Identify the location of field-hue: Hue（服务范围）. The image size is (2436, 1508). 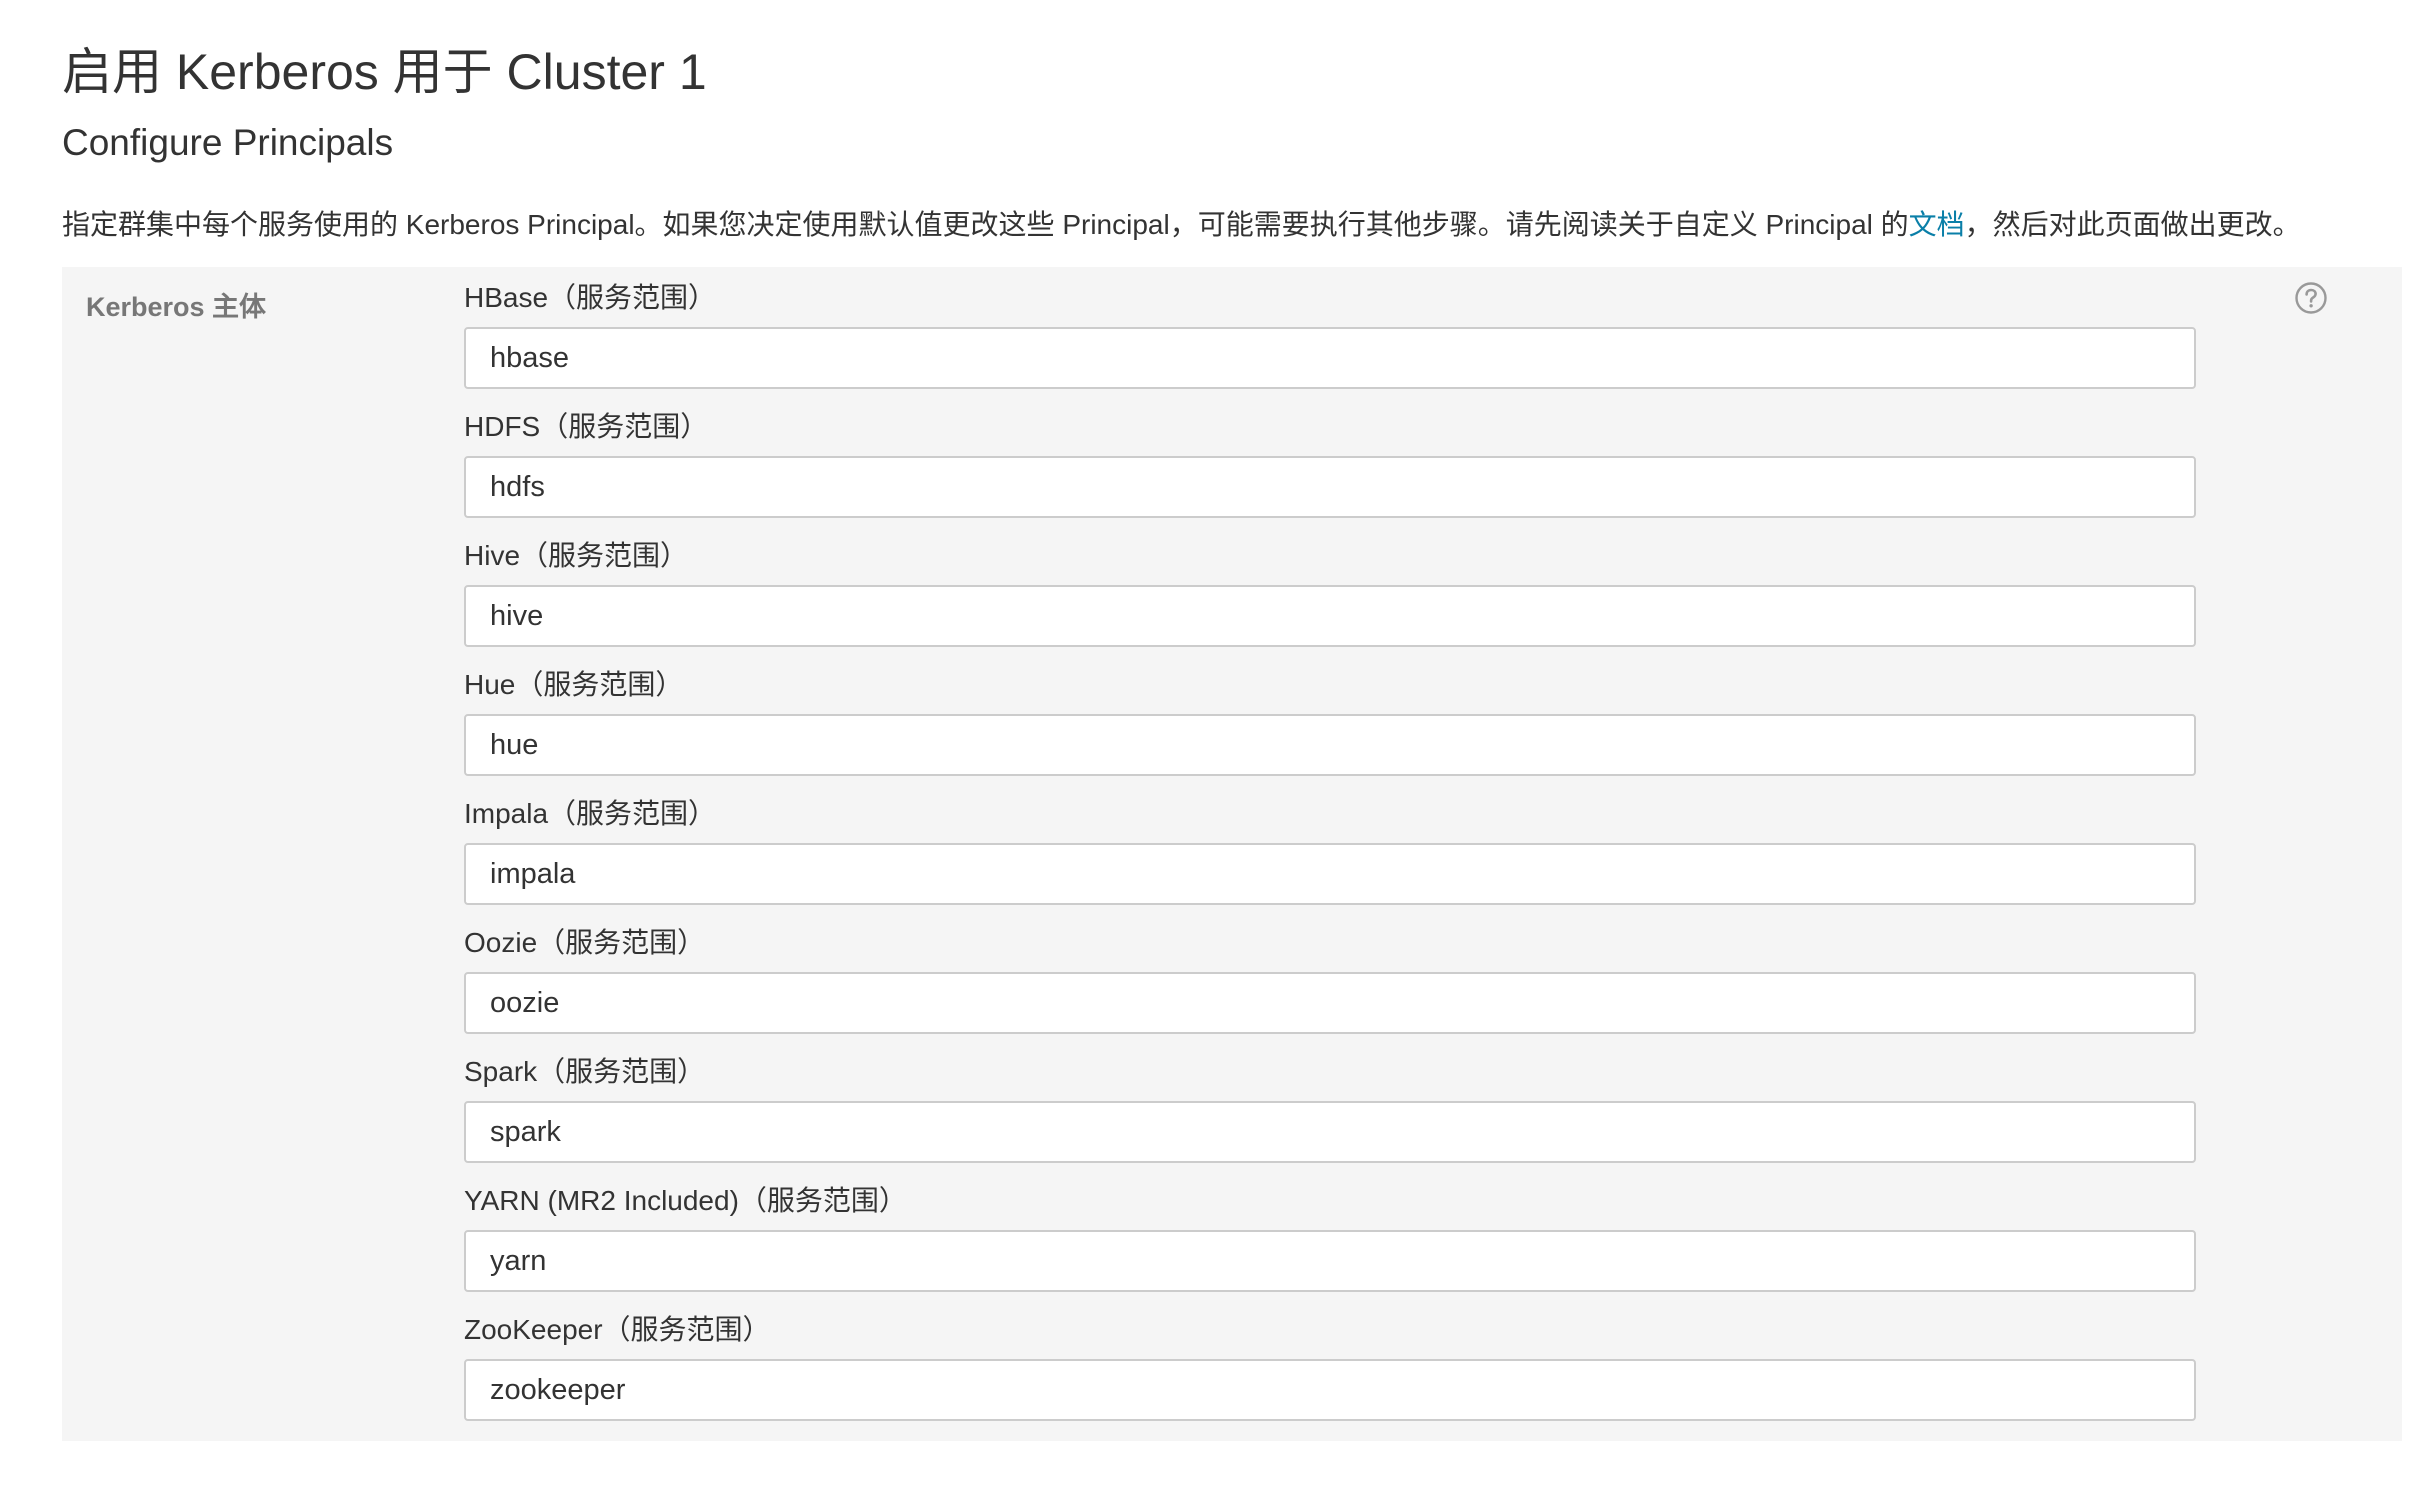
(1330, 732).